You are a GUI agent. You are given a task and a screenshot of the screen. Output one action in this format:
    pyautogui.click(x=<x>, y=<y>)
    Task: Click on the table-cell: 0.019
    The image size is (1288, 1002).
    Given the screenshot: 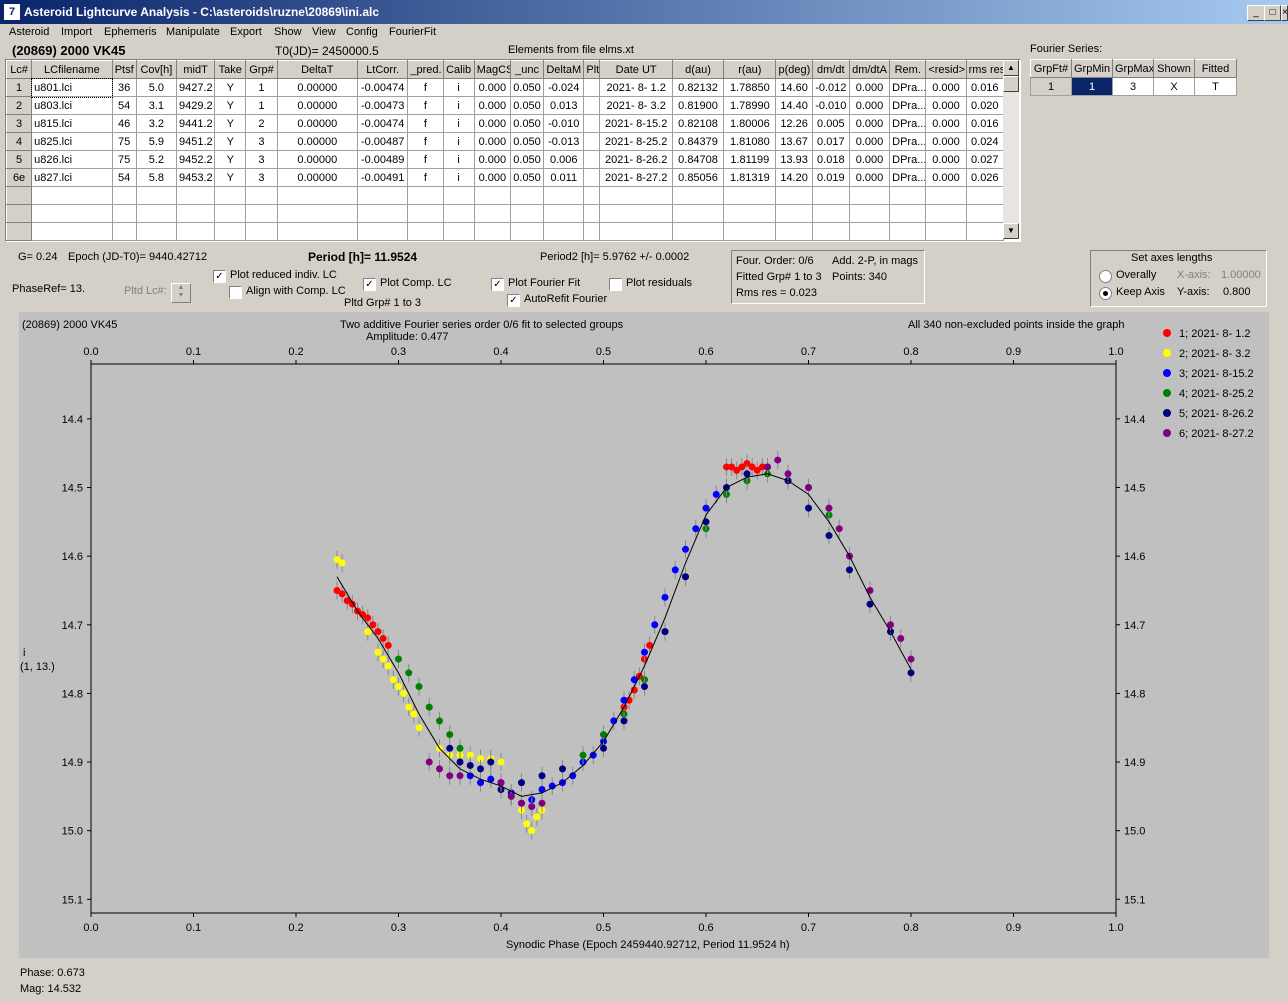 What is the action you would take?
    pyautogui.click(x=830, y=177)
    